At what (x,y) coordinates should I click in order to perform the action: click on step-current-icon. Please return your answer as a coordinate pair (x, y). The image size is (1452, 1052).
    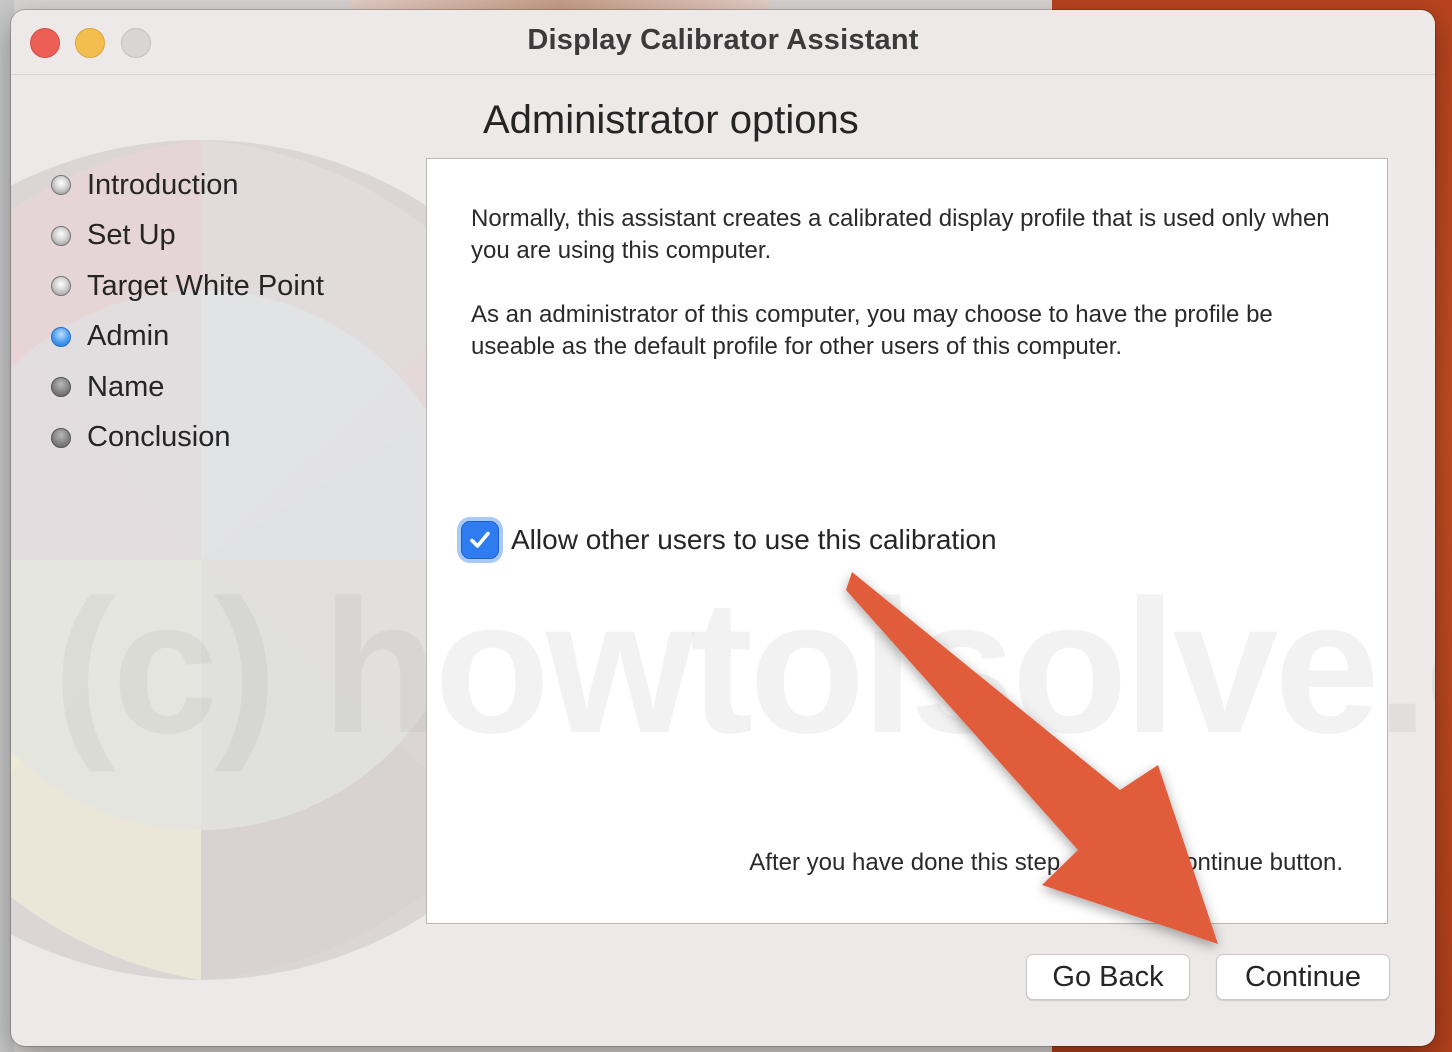
    Looking at the image, I should click on (61, 336).